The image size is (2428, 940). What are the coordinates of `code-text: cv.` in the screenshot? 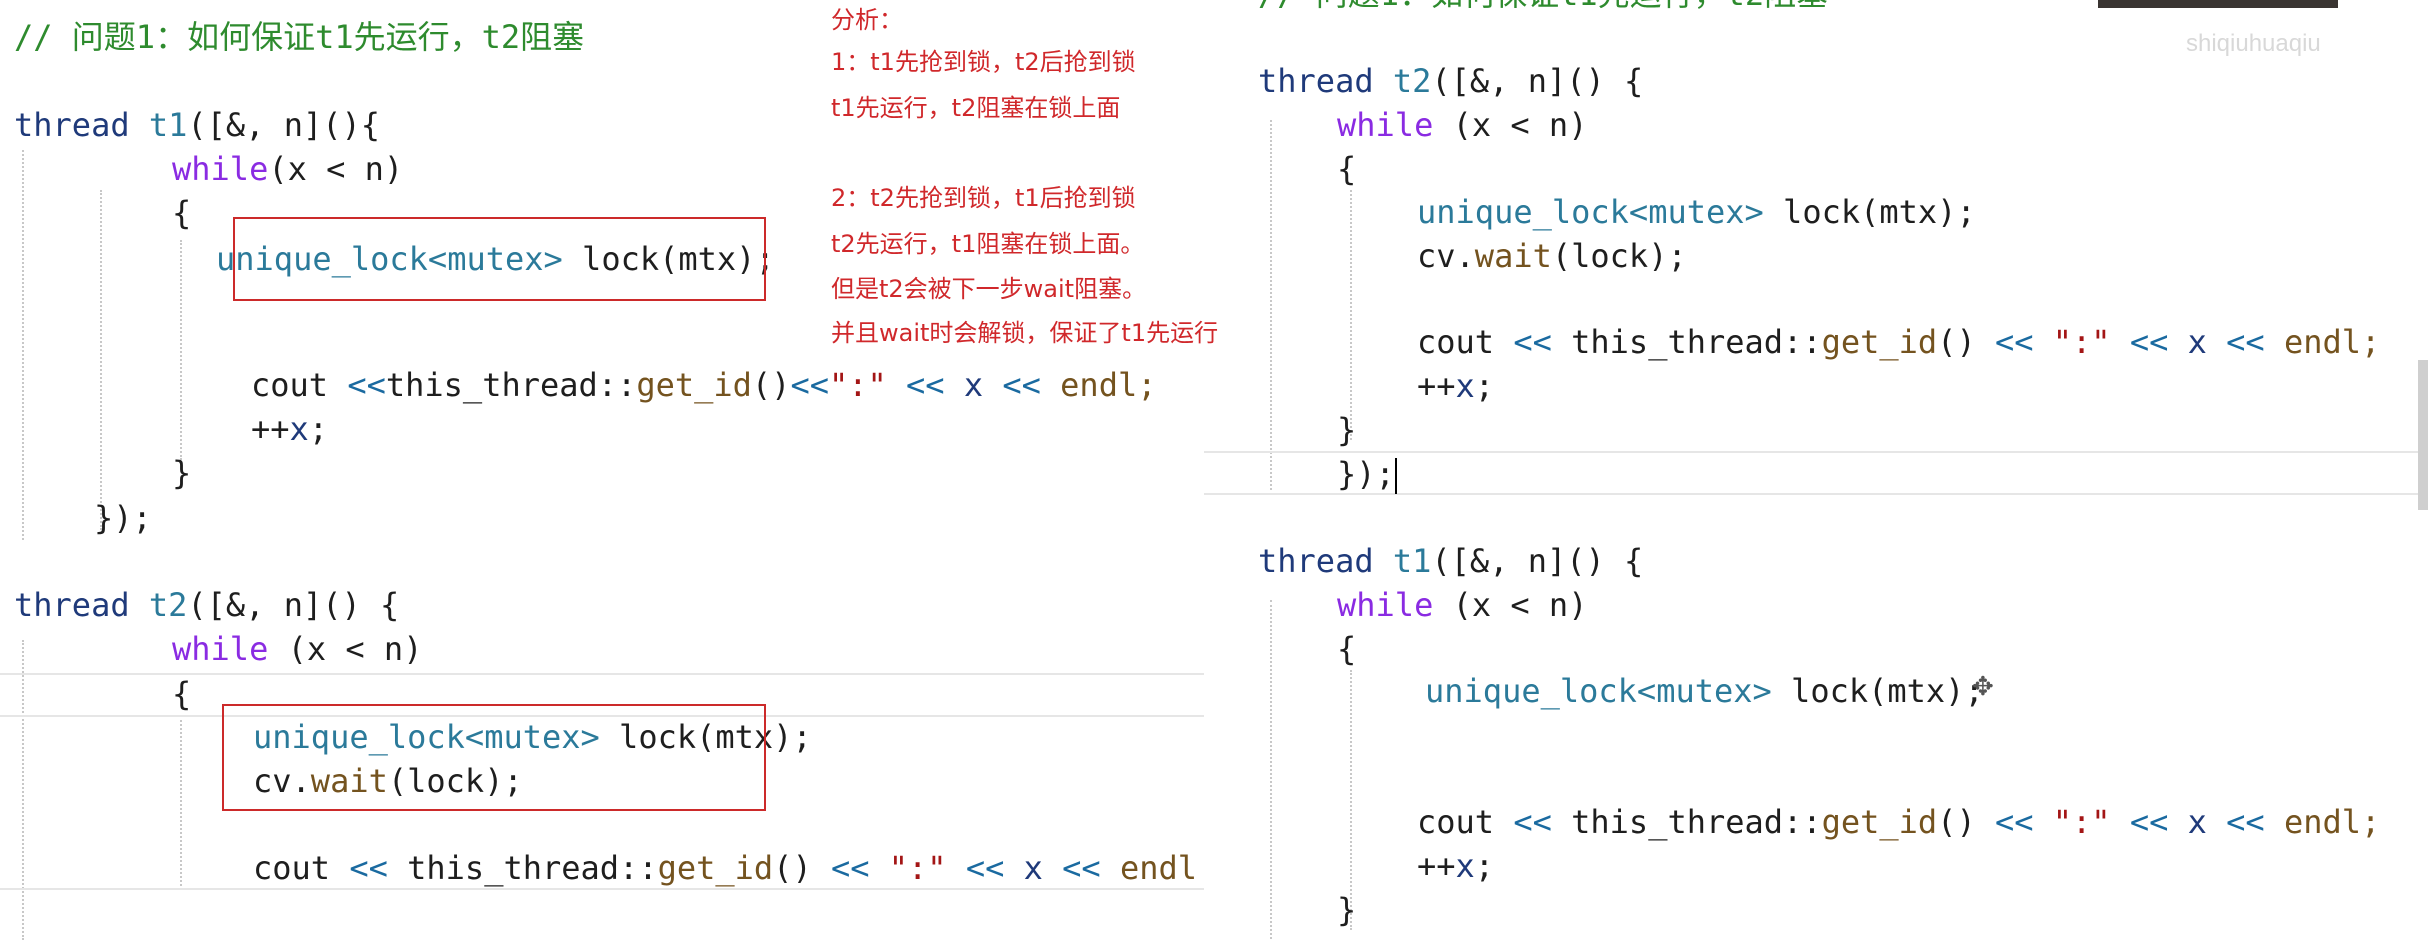 It's located at (1446, 256).